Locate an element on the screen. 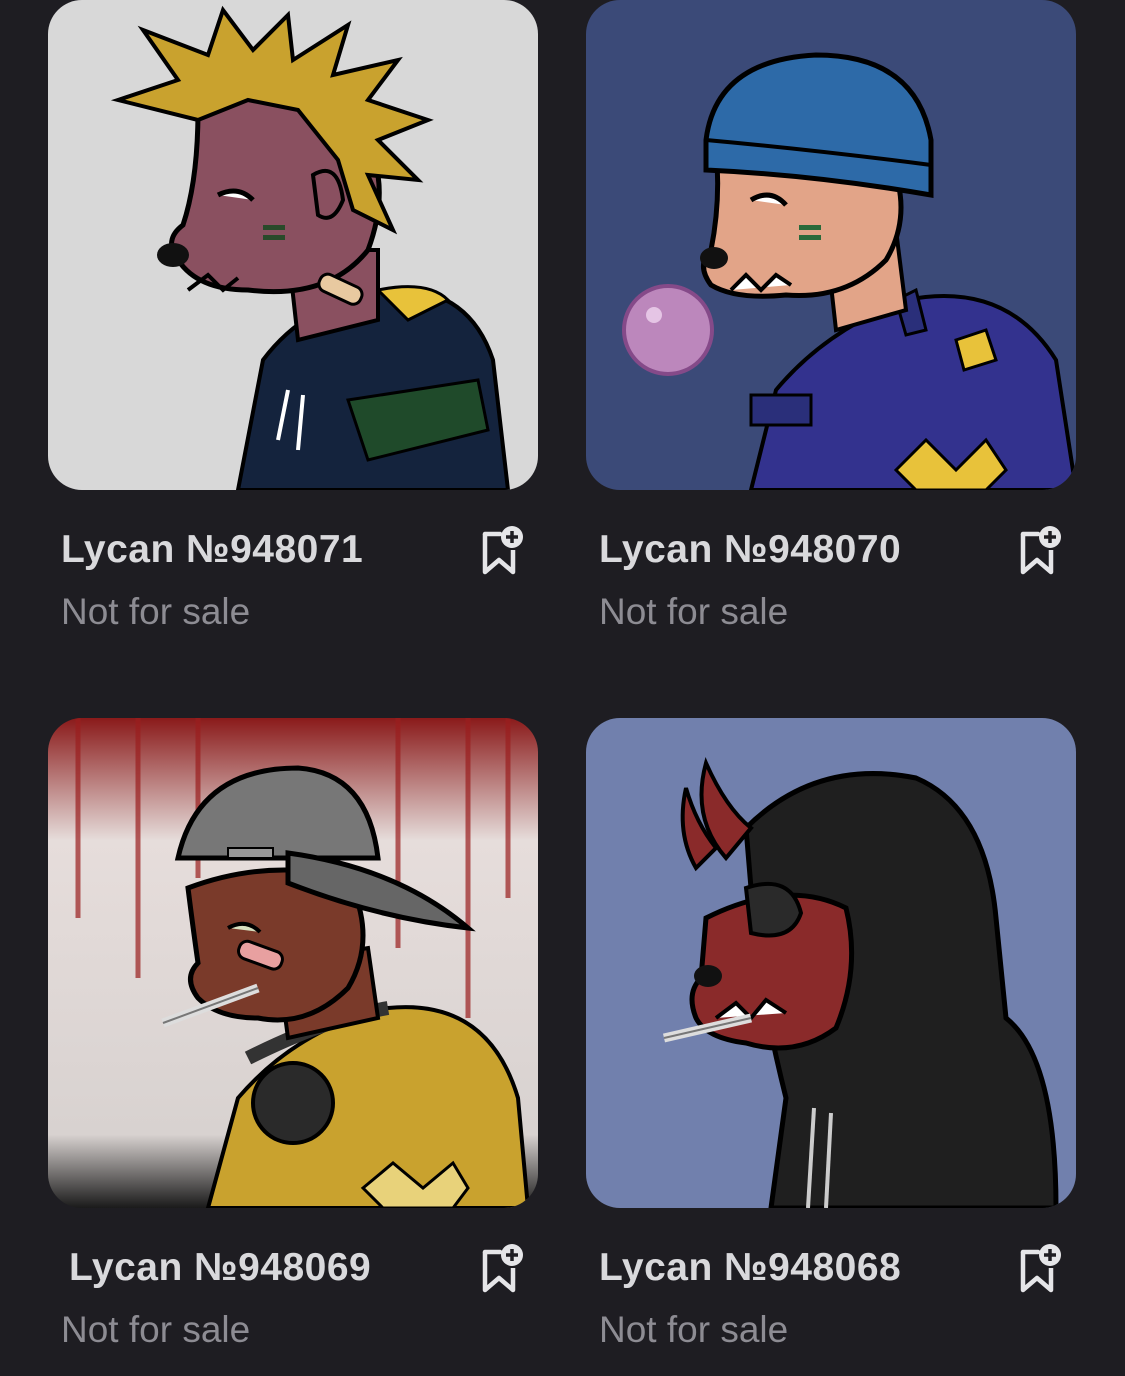 The width and height of the screenshot is (1125, 1376). nft-title: Lycan №948071 is located at coordinates (212, 550).